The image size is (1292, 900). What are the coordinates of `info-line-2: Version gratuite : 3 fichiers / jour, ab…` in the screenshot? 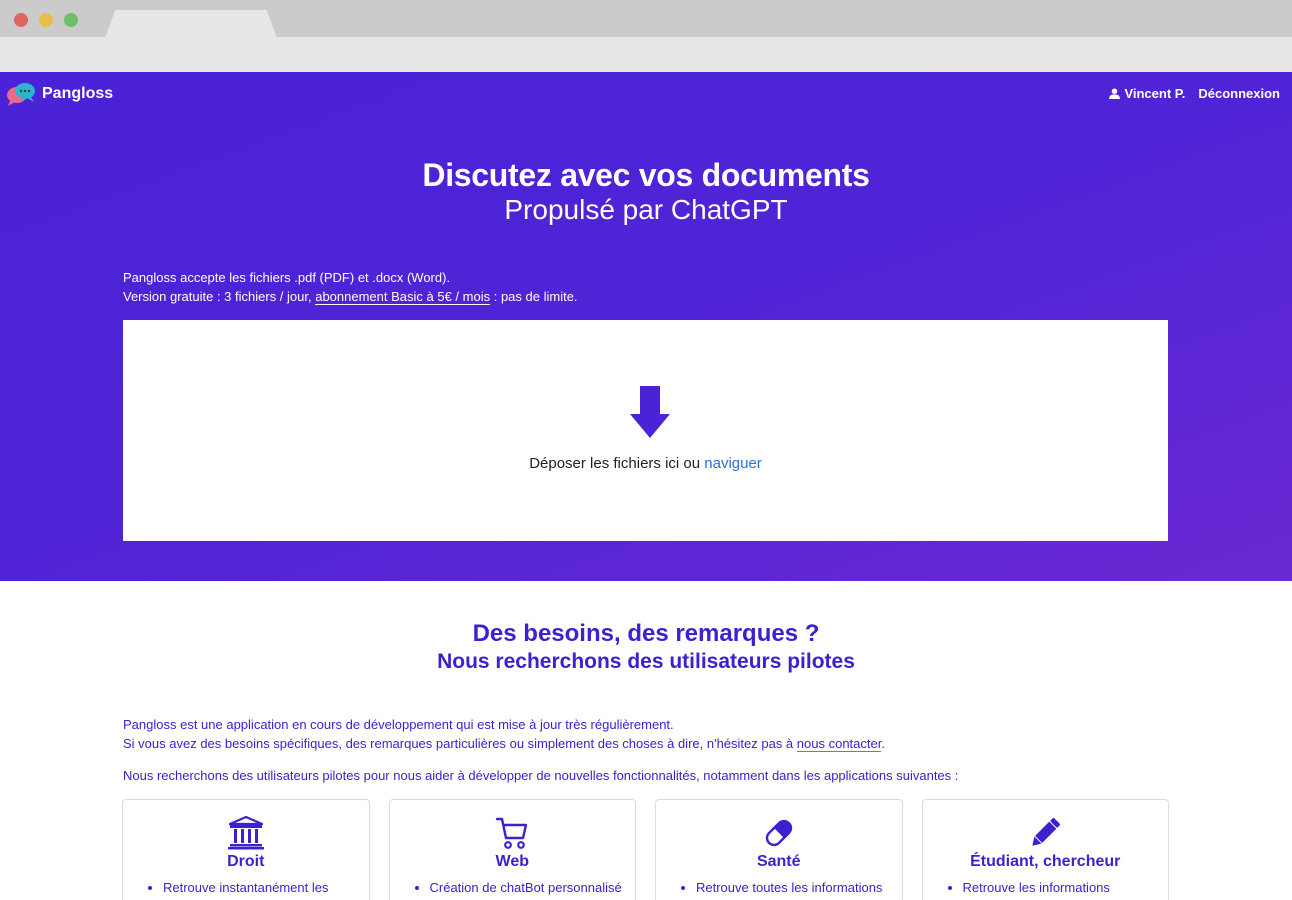 It's located at (350, 296).